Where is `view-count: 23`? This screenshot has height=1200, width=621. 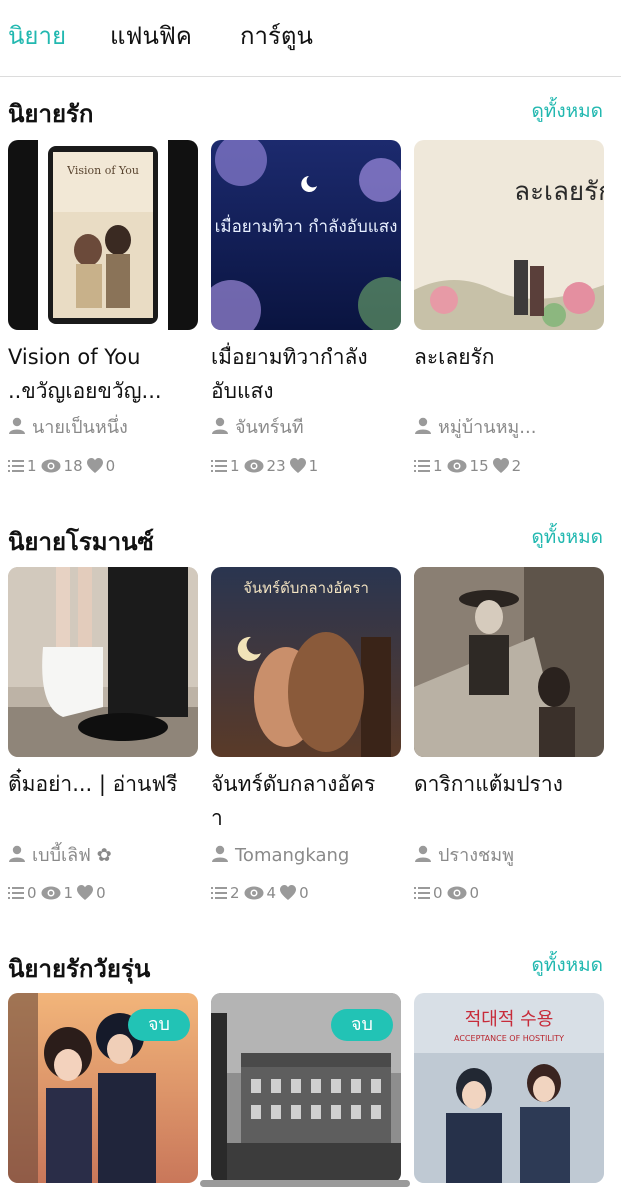 view-count: 23 is located at coordinates (276, 466).